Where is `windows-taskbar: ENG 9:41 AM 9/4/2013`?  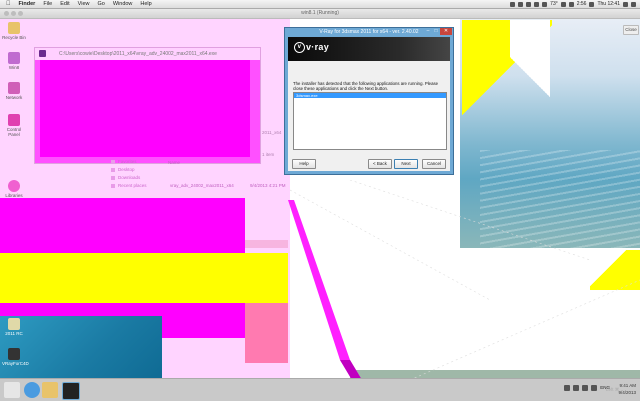 windows-taskbar: ENG 9:41 AM 9/4/2013 is located at coordinates (320, 389).